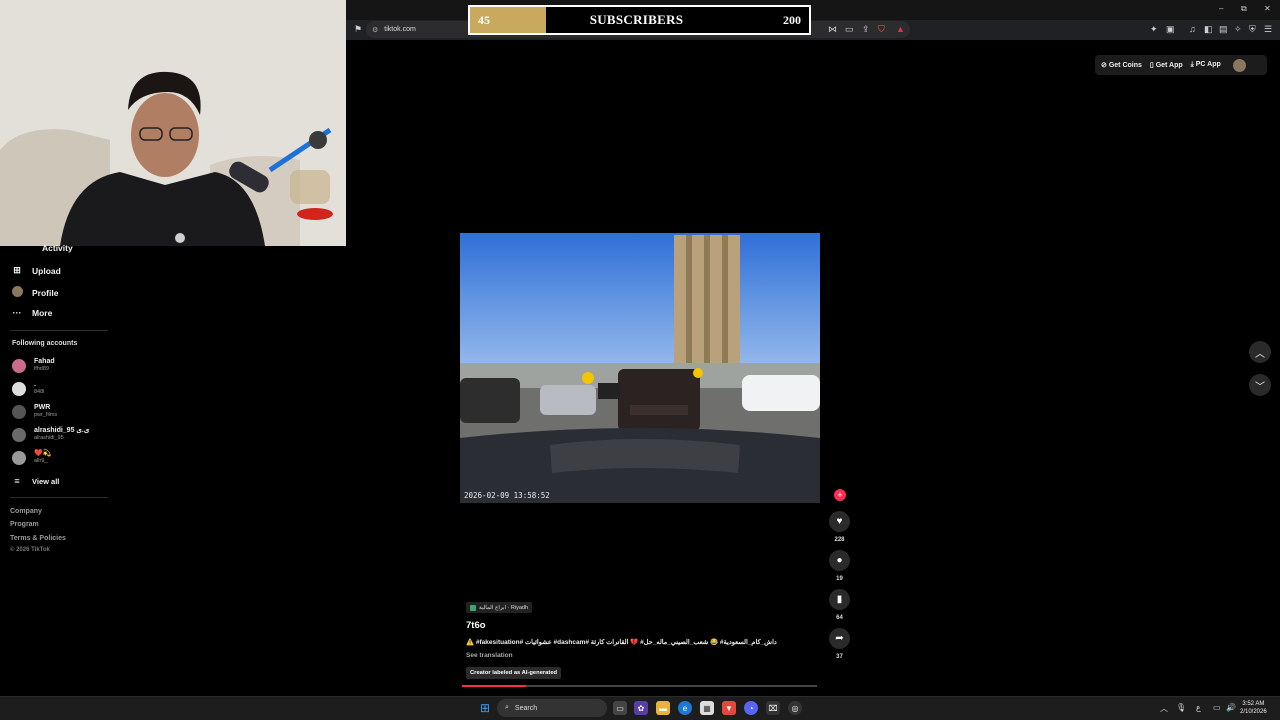 This screenshot has width=1280, height=720. Describe the element at coordinates (839, 657) in the screenshot. I see `share-count: 37` at that location.